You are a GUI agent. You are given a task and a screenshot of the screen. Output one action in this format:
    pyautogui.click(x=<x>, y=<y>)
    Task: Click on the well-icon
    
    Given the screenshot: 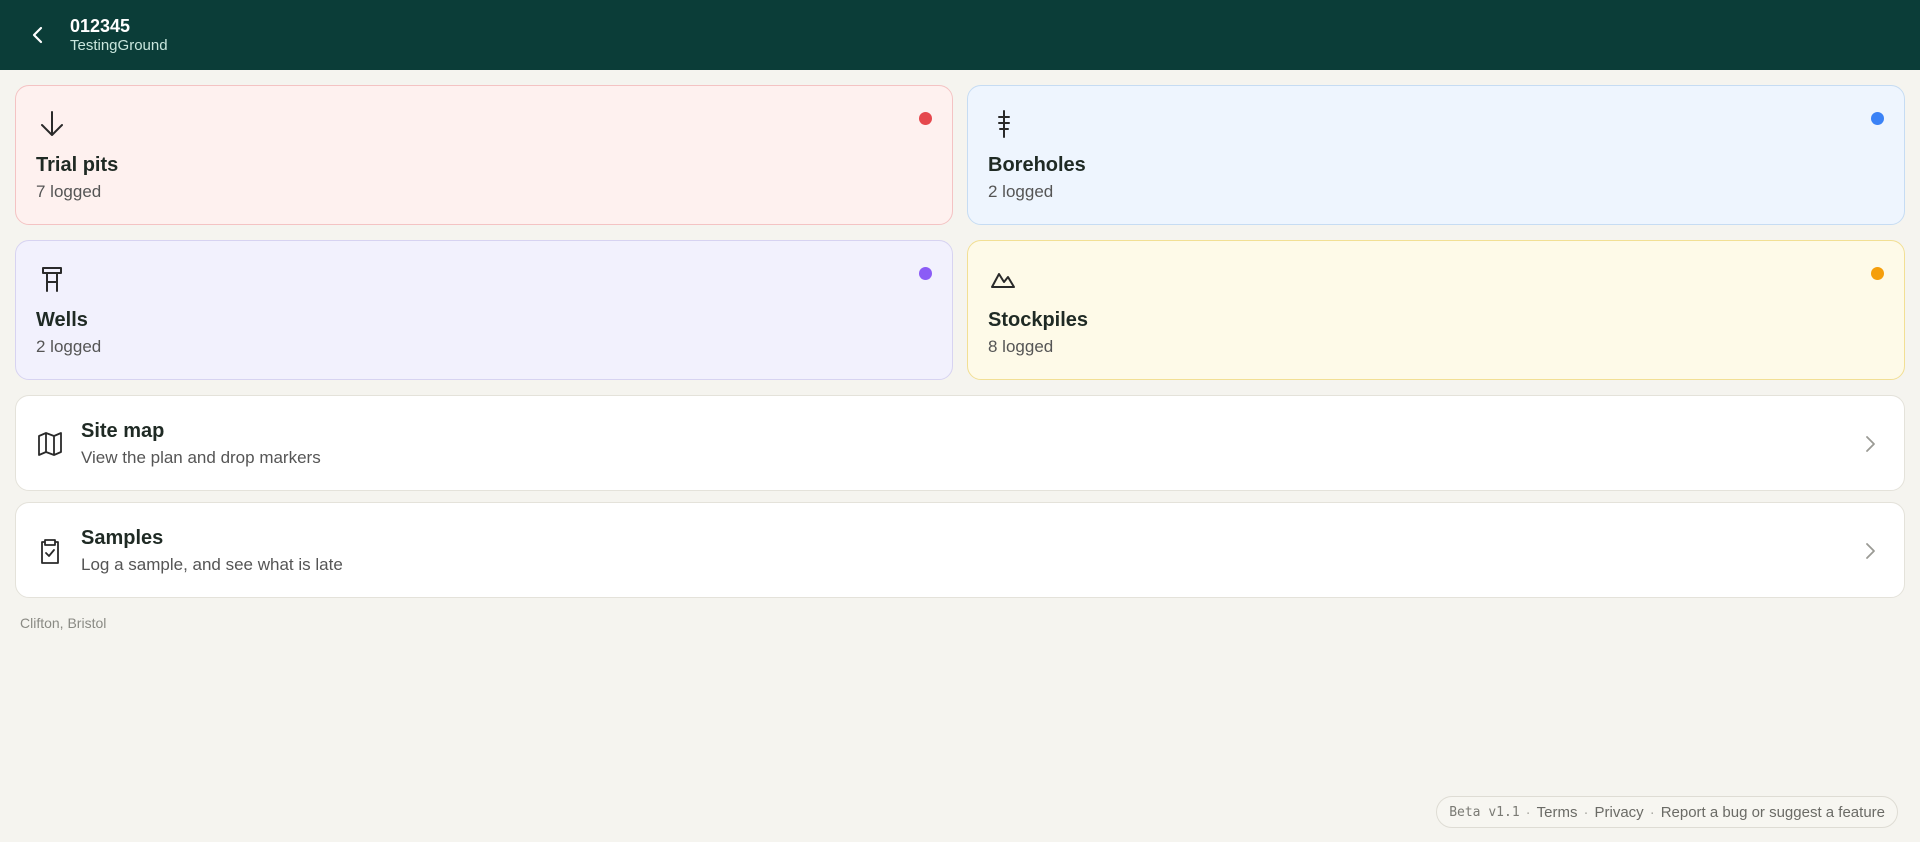 What is the action you would take?
    pyautogui.click(x=52, y=279)
    